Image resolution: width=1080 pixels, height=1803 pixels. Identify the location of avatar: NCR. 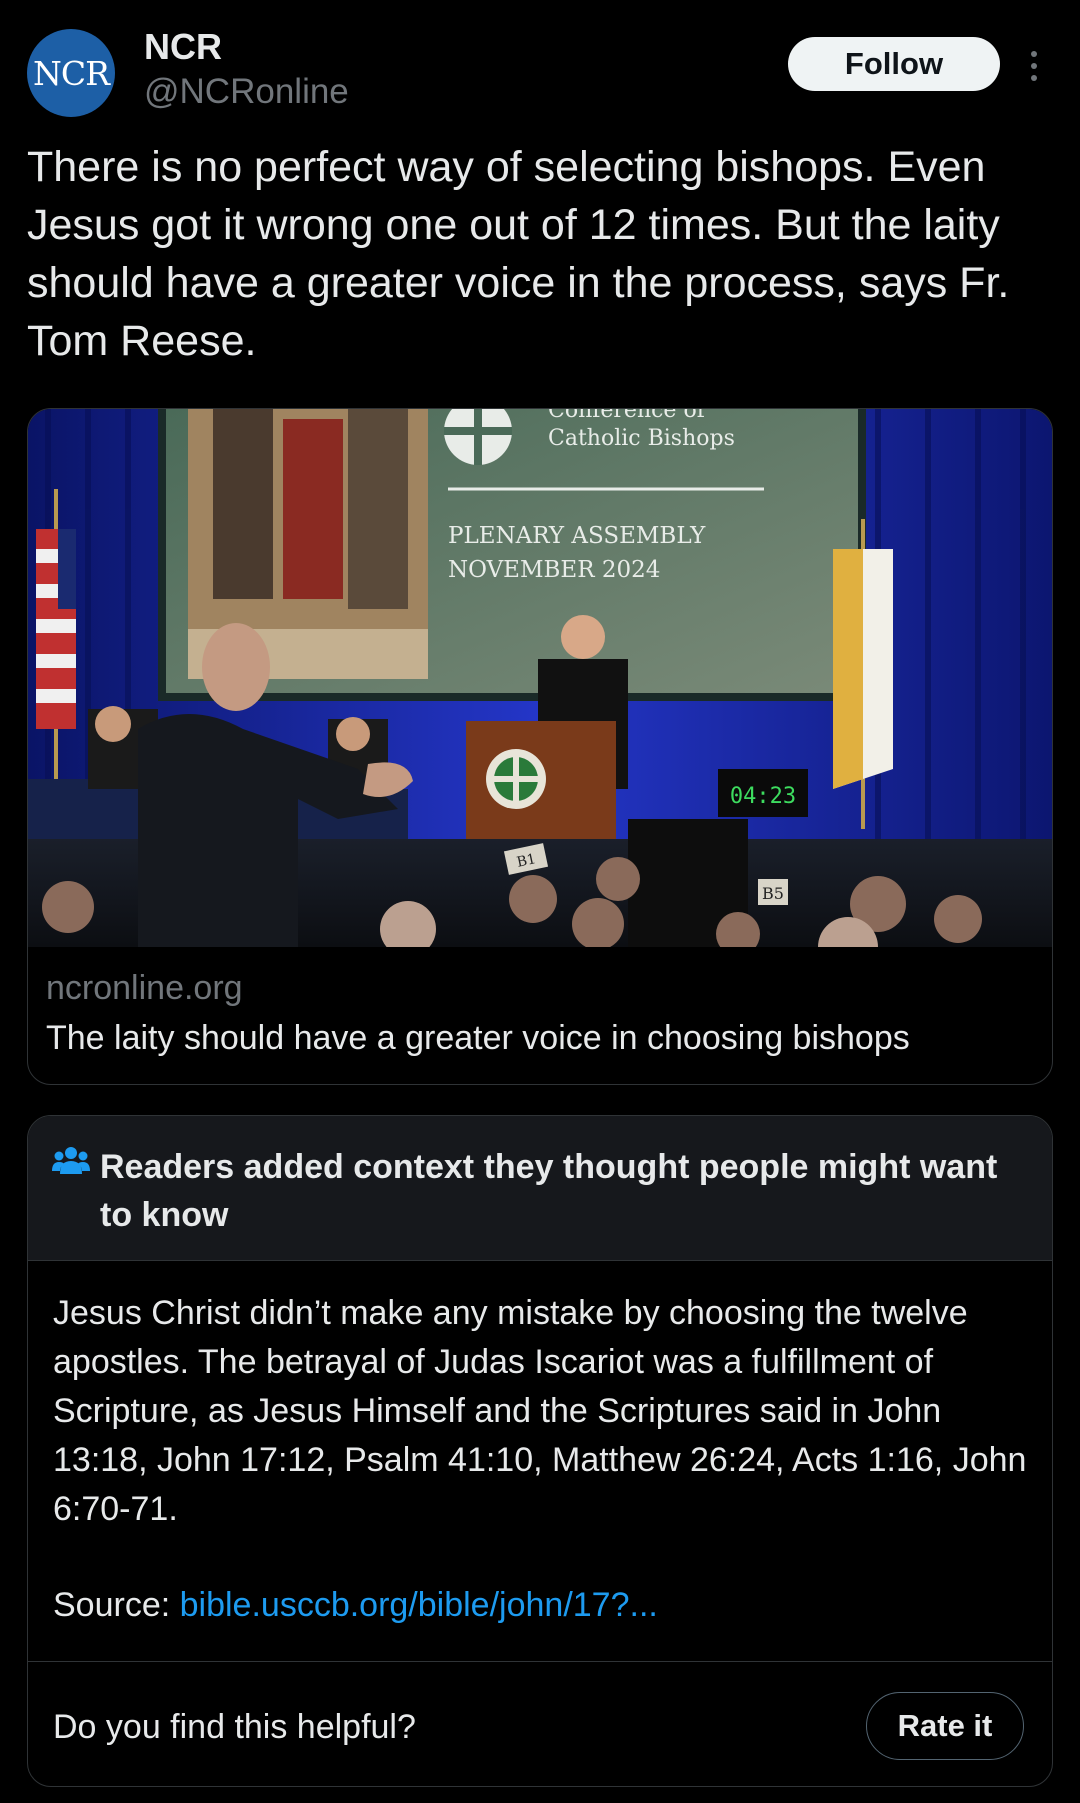
(71, 73).